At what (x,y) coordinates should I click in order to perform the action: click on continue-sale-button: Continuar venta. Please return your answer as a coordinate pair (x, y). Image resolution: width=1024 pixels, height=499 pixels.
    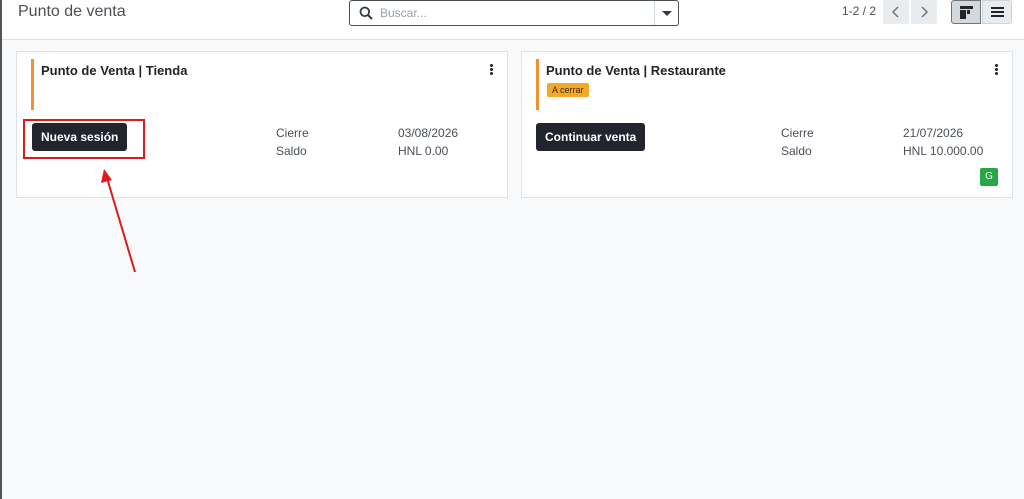
    Looking at the image, I should click on (591, 137).